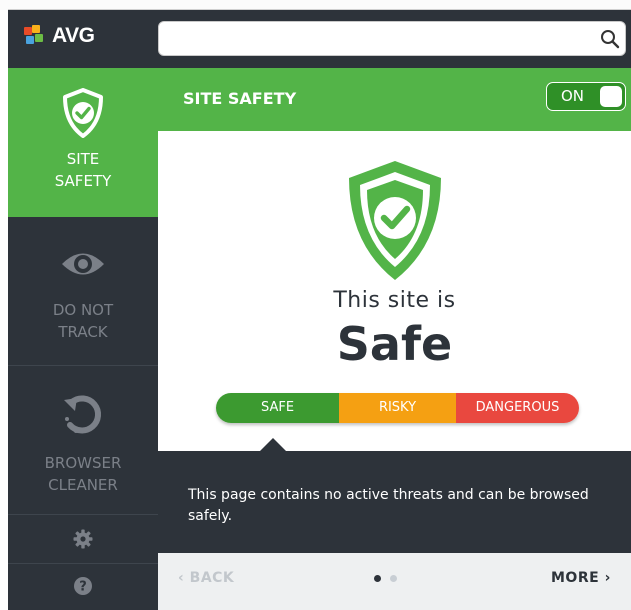 The width and height of the screenshot is (631, 610). I want to click on sidebar-label-line2: CLEANER, so click(83, 485).